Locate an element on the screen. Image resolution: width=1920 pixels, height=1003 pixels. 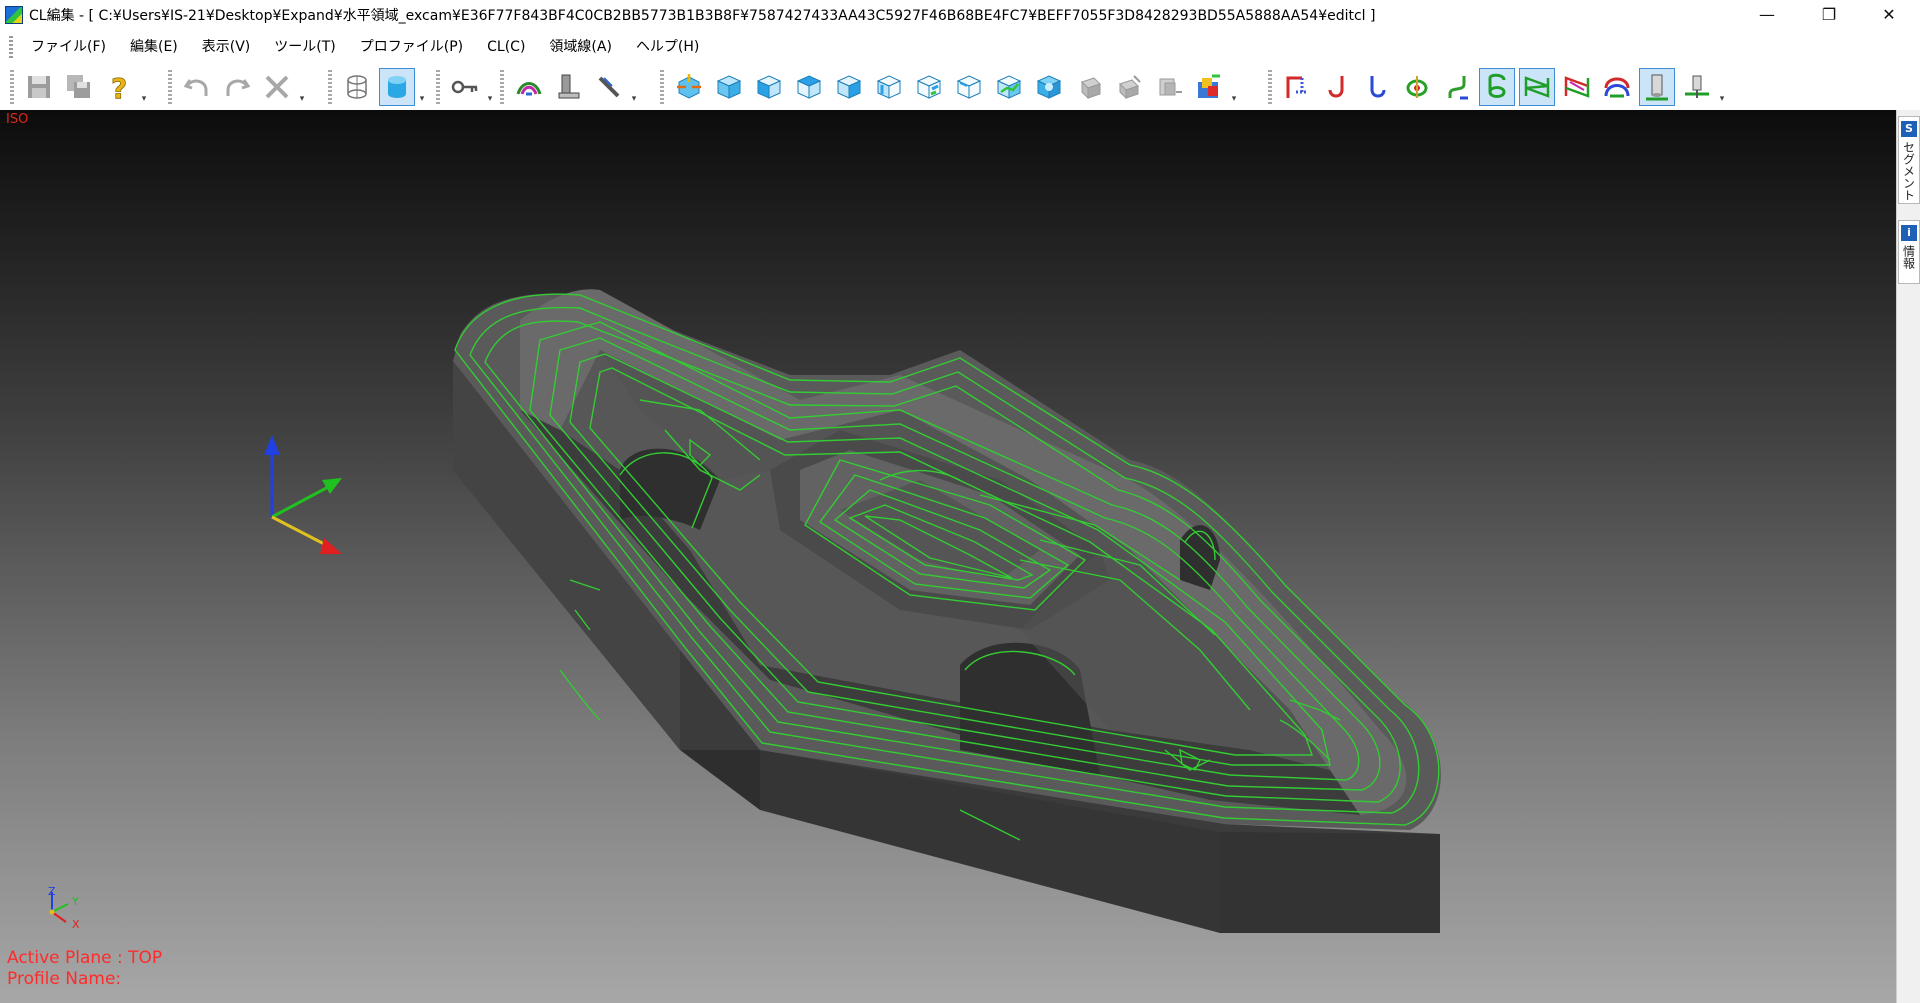
toolbar-group-key: ▾ is located at coordinates (465, 87).